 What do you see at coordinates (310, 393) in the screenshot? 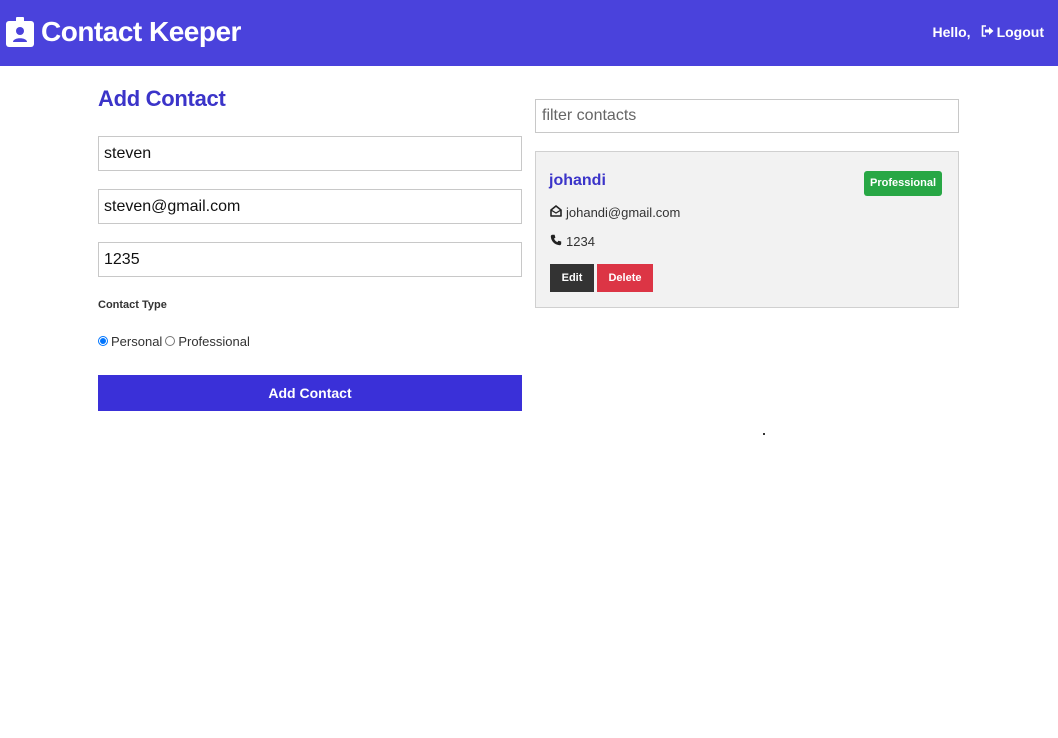
I see `add-contact-button: Add Contact` at bounding box center [310, 393].